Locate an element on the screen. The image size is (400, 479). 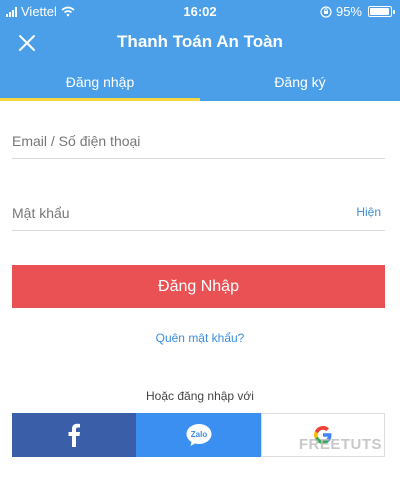
orientation-lock-icon is located at coordinates (326, 11).